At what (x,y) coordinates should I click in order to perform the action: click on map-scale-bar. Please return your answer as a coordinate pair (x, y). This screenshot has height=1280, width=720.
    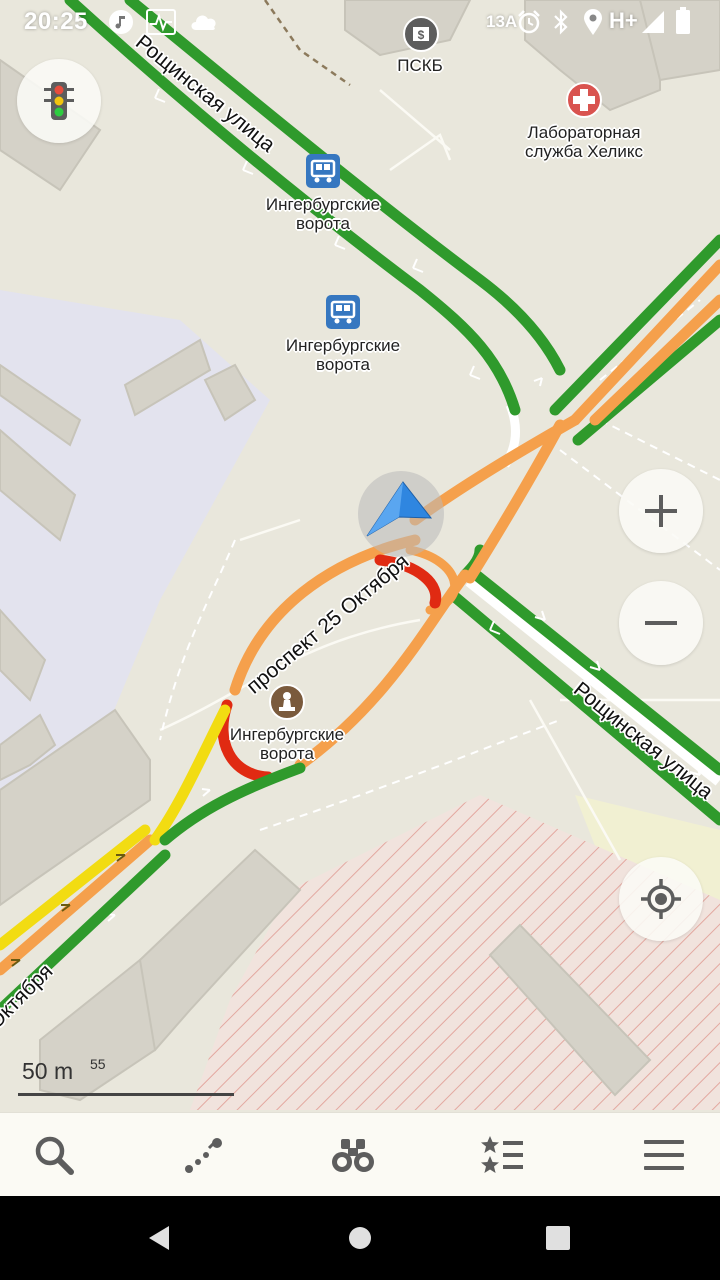
    Looking at the image, I should click on (126, 1094).